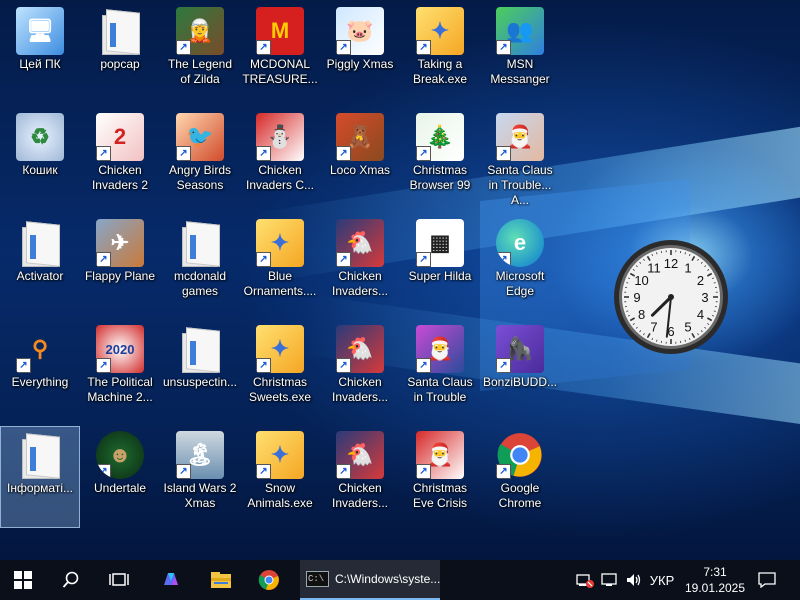  Describe the element at coordinates (700, 280) in the screenshot. I see `clock-number: 2` at that location.